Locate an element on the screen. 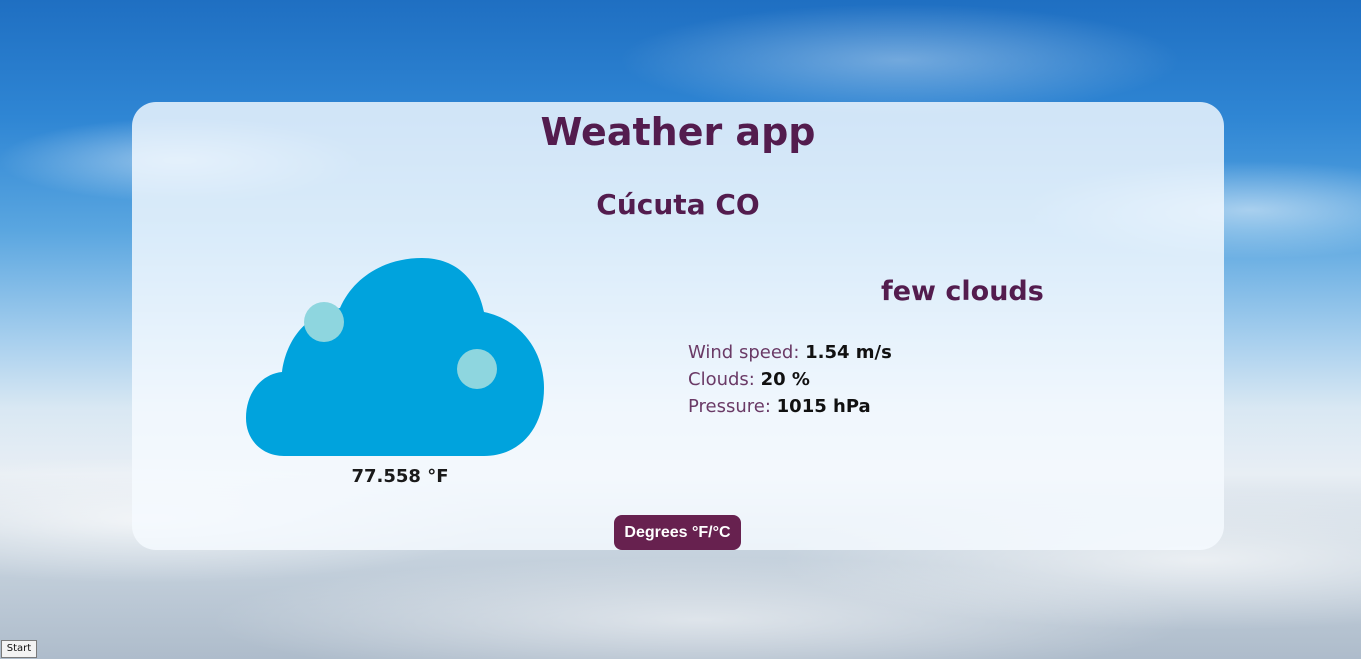  cloud-dot-left is located at coordinates (324, 322).